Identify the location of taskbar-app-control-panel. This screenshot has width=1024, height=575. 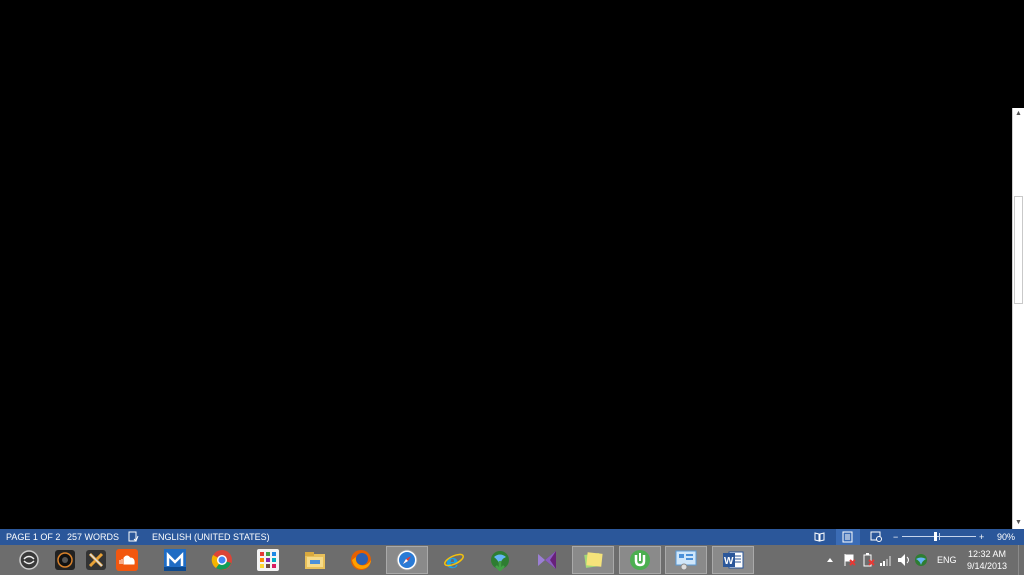
(686, 560).